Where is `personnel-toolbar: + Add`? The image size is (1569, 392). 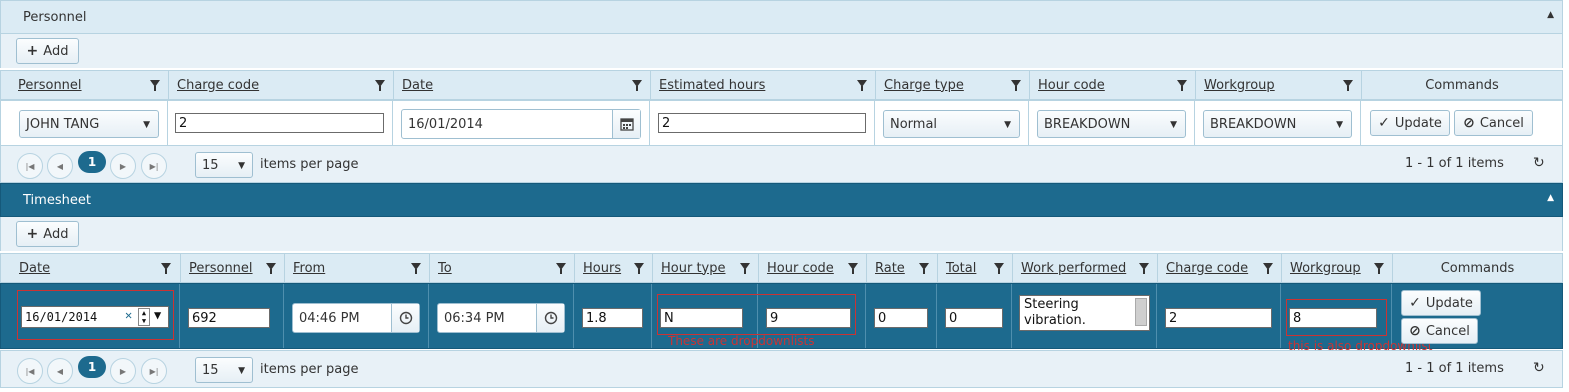
personnel-toolbar: + Add is located at coordinates (781, 51).